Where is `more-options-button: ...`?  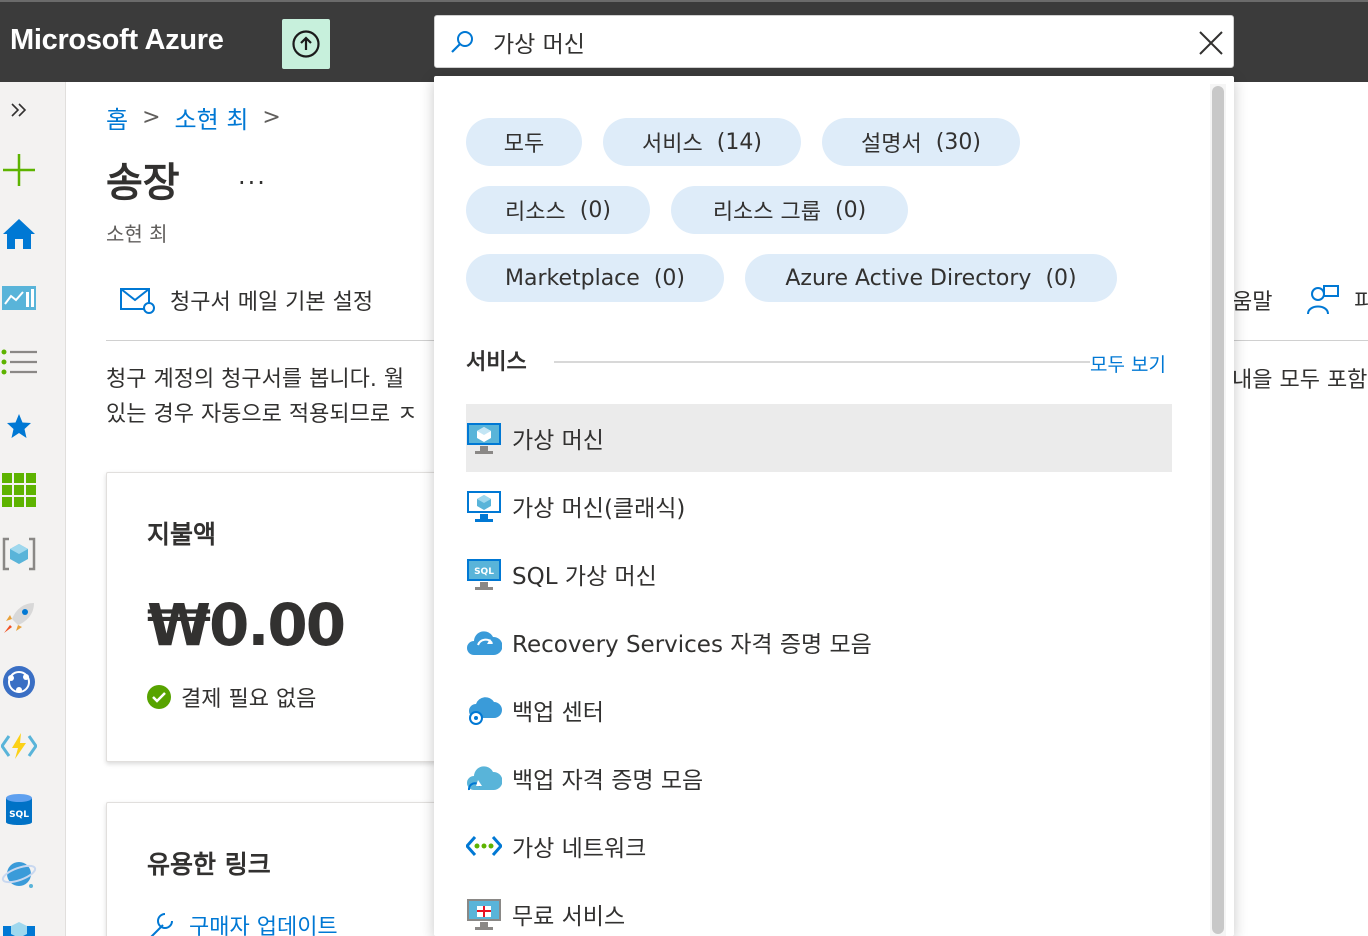
more-options-button: ... is located at coordinates (252, 176).